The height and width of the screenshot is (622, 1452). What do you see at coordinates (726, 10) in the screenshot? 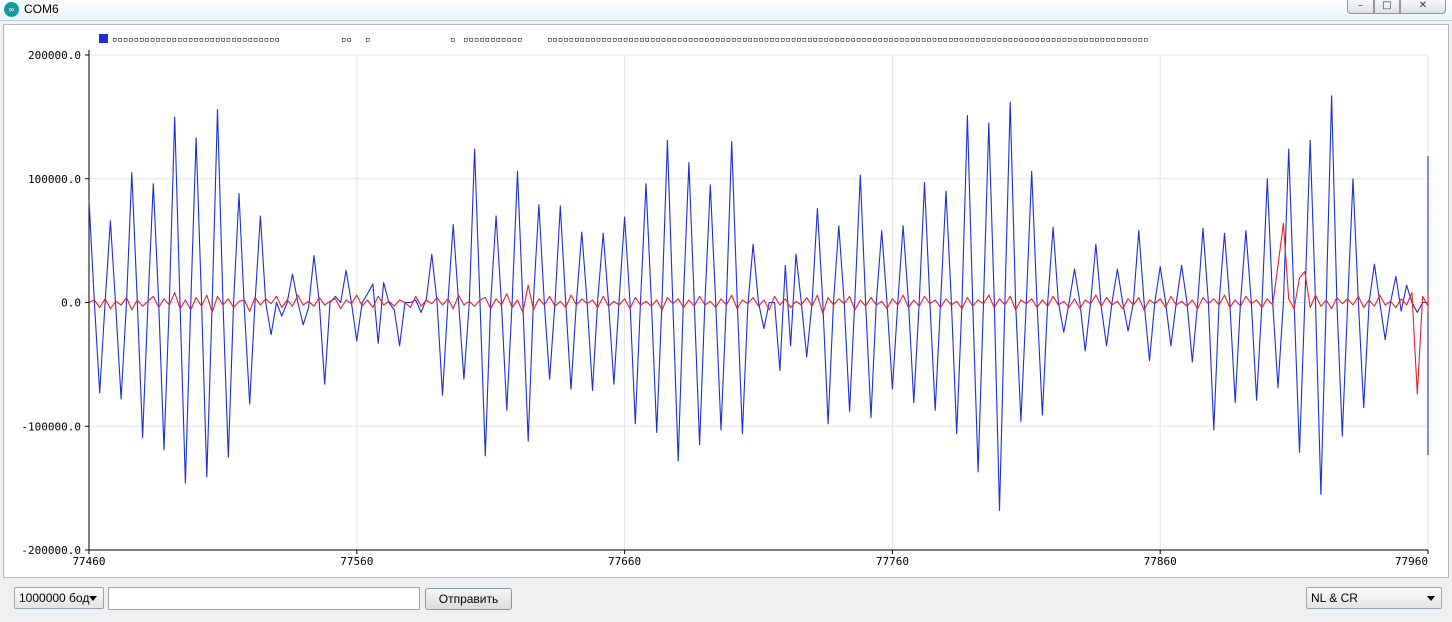
I see `title-bar: ∞ COM6 – □ ✕` at bounding box center [726, 10].